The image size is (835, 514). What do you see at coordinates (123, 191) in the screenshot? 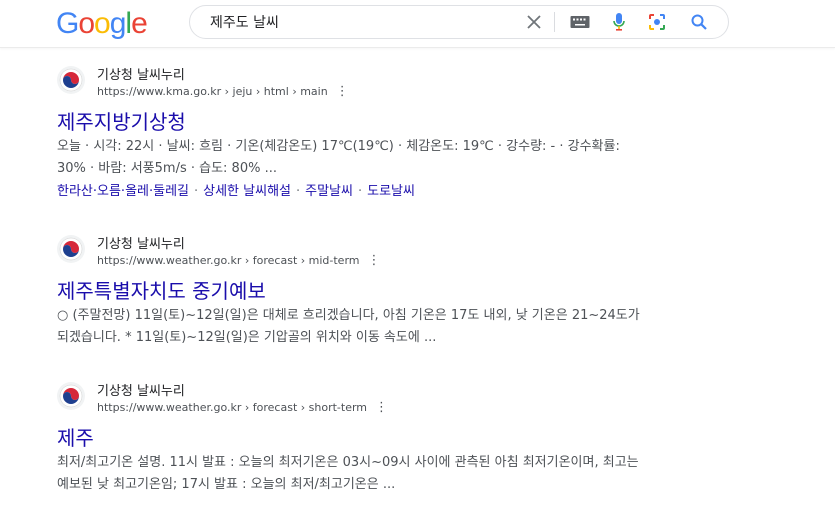
I see `sitelink-hallasan: 한라산·오름·올레·둘레길` at bounding box center [123, 191].